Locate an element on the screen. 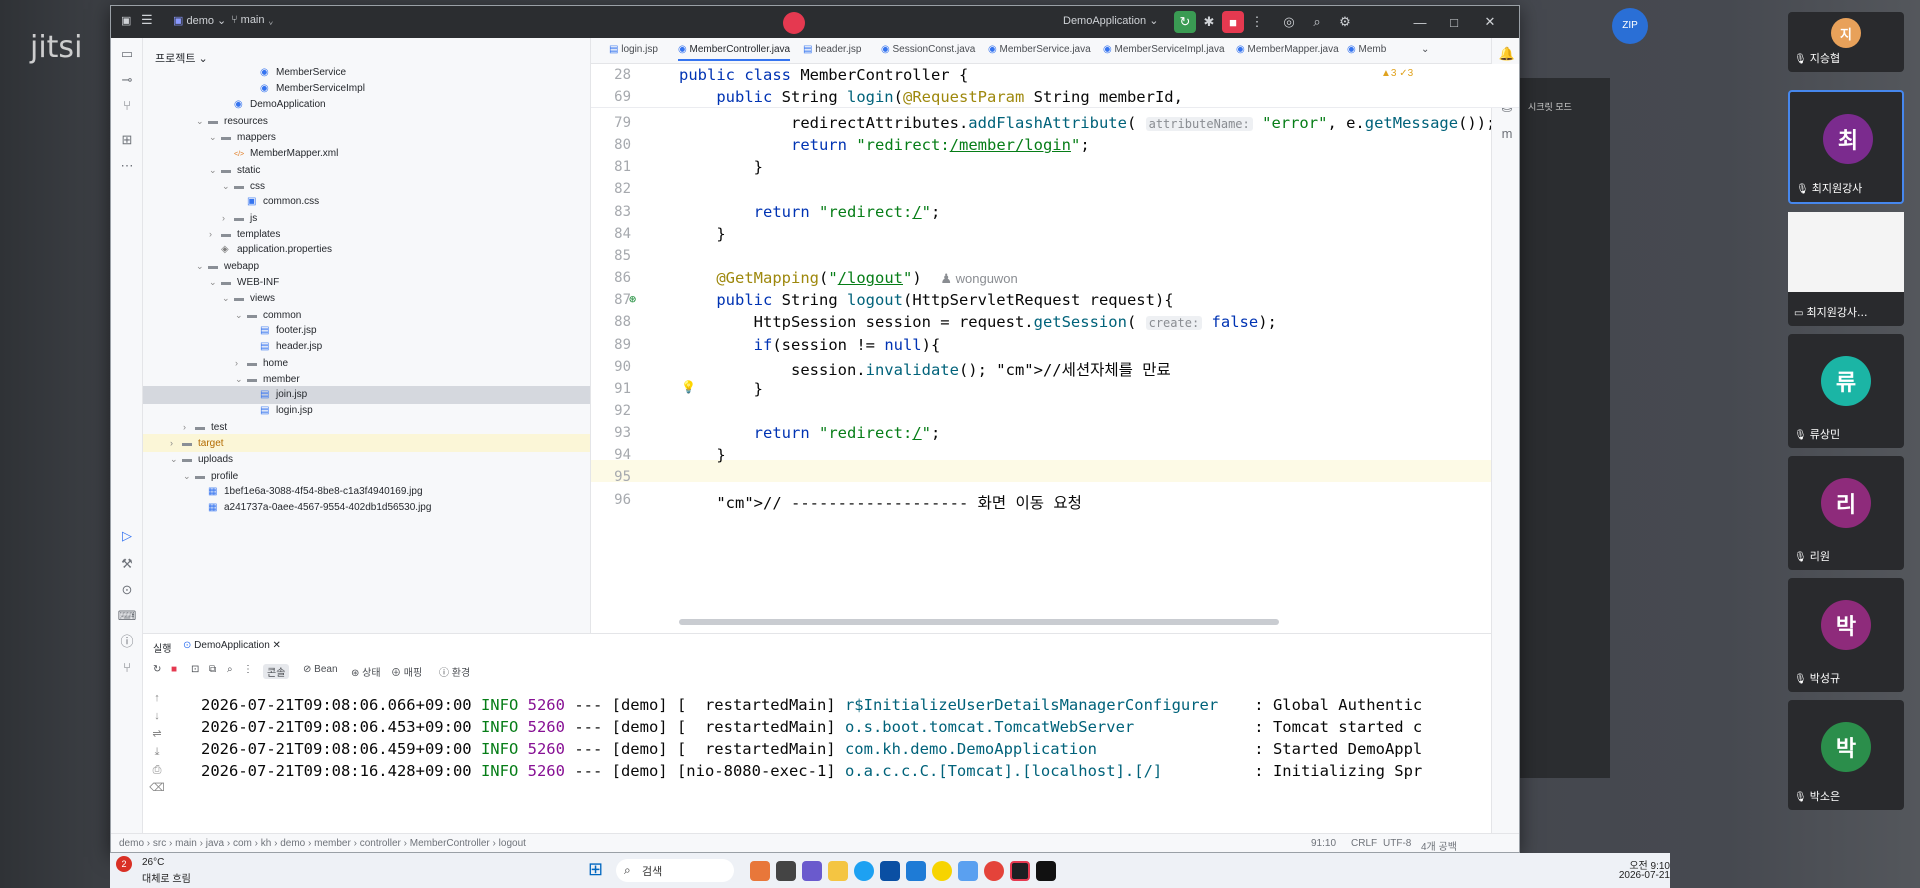 The width and height of the screenshot is (1920, 888). close-icon: ✕ is located at coordinates (1490, 22).